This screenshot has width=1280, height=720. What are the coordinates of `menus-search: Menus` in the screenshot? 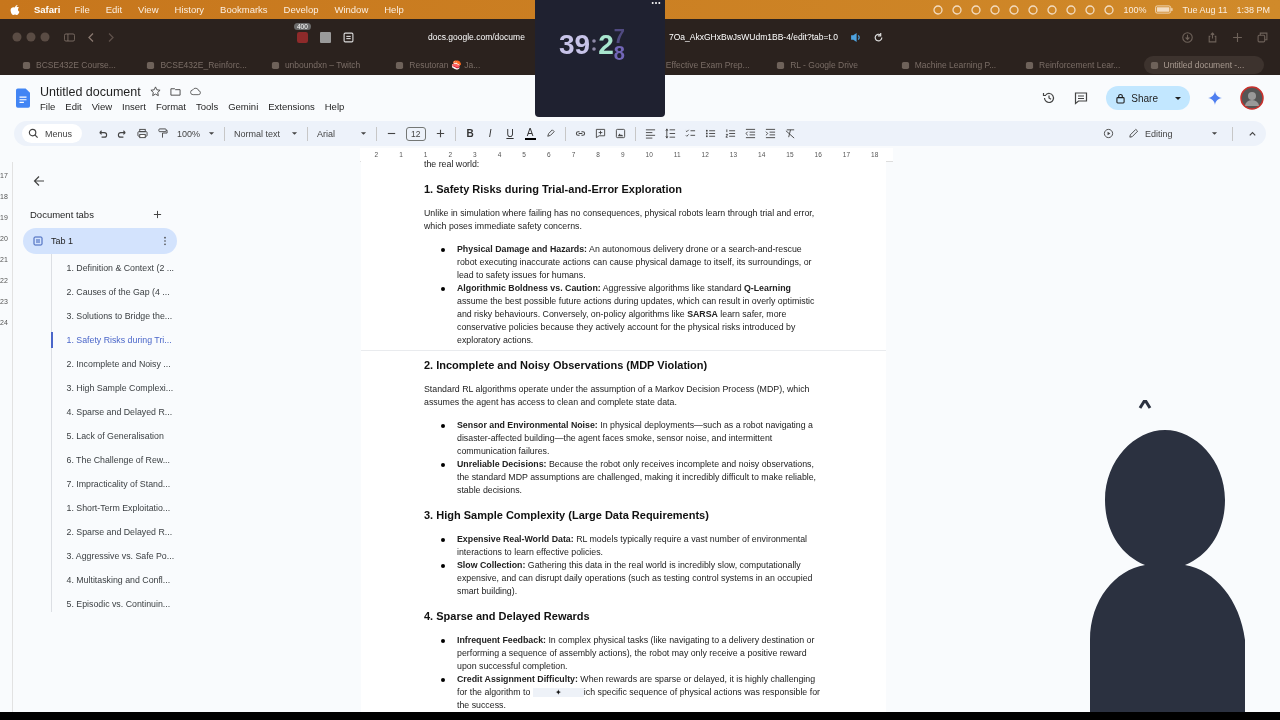 It's located at (52, 133).